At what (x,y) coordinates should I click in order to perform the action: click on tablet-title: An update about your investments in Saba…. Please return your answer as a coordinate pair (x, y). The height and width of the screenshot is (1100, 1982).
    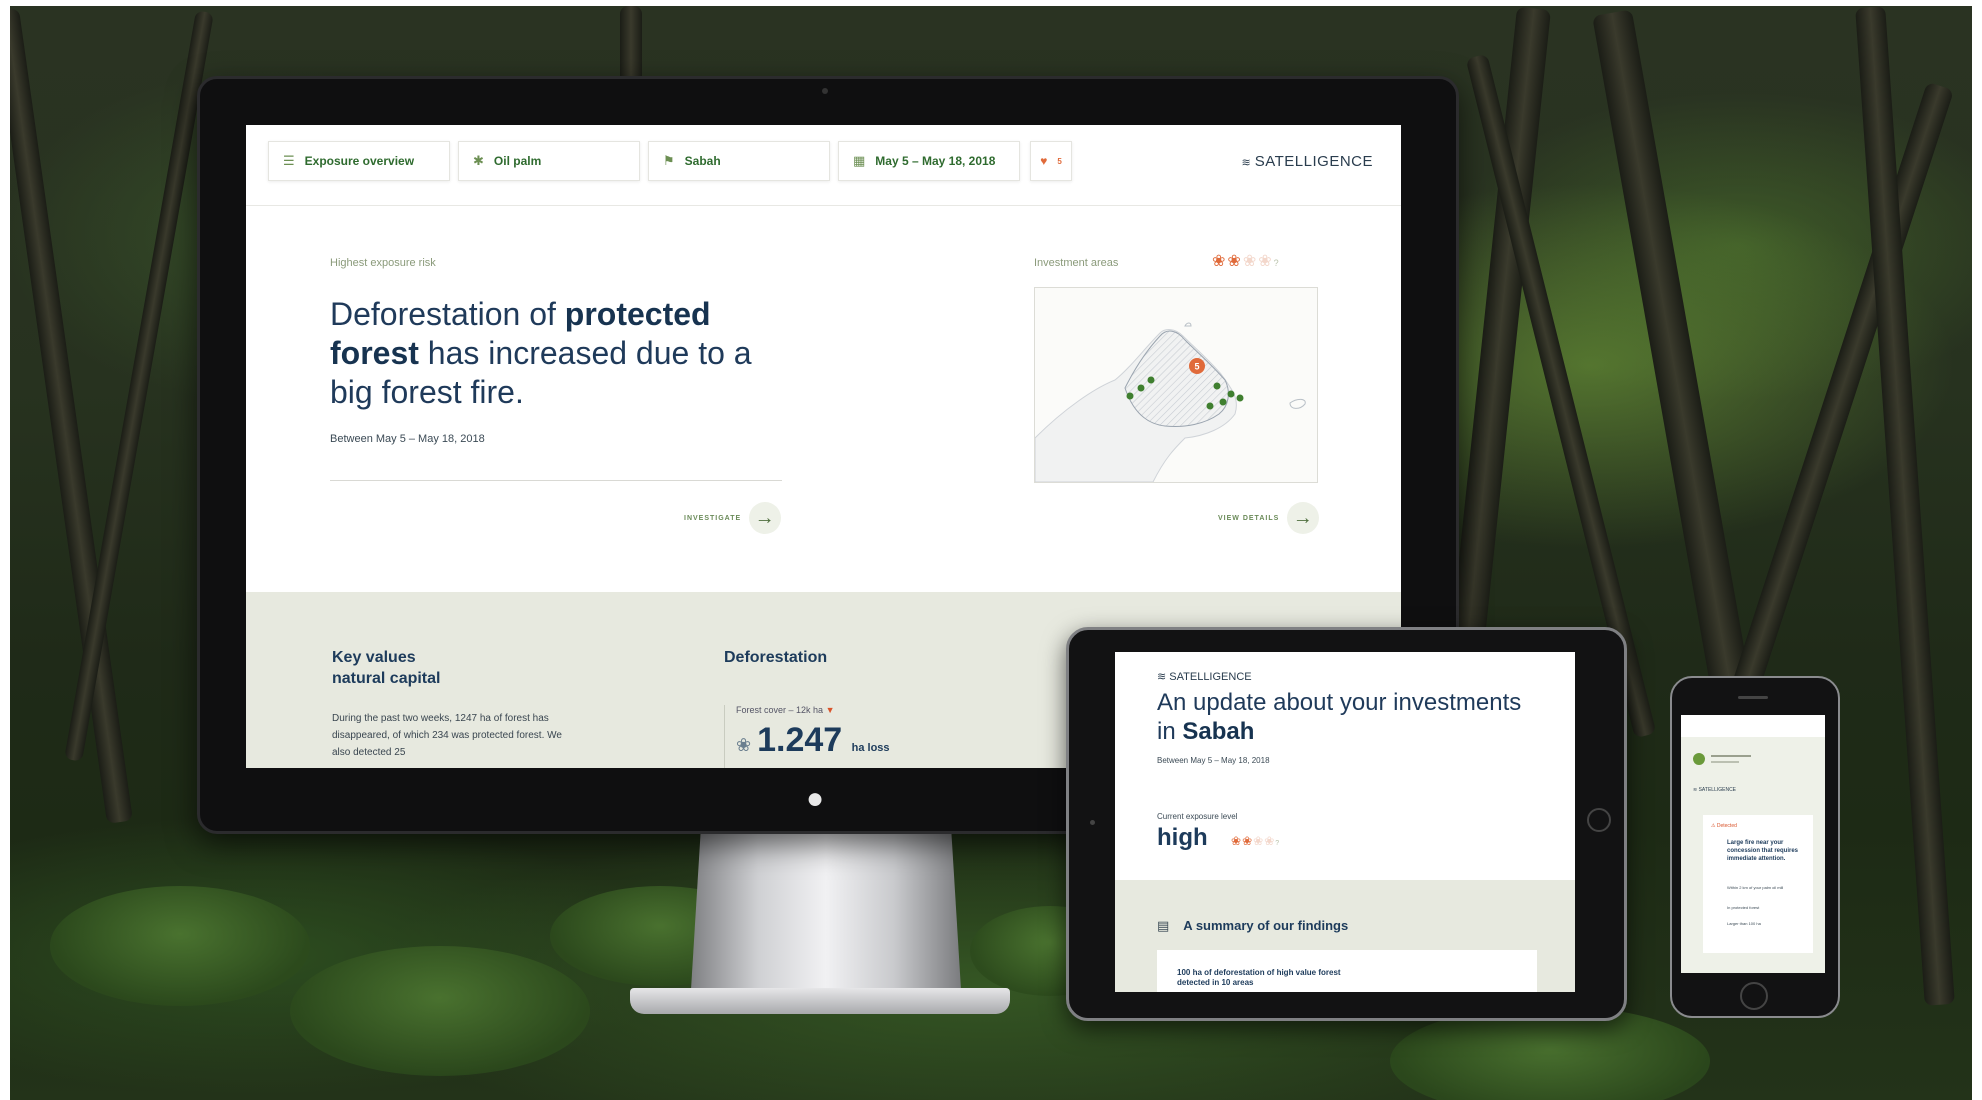
    Looking at the image, I should click on (1347, 717).